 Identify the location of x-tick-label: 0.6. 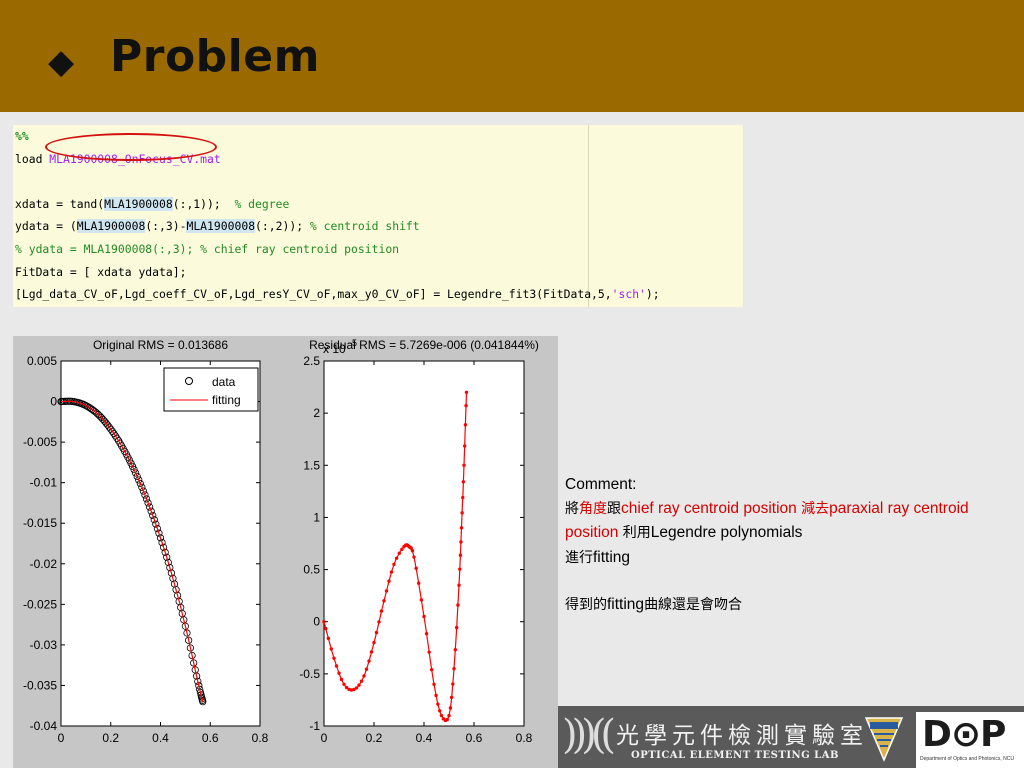
(210, 738).